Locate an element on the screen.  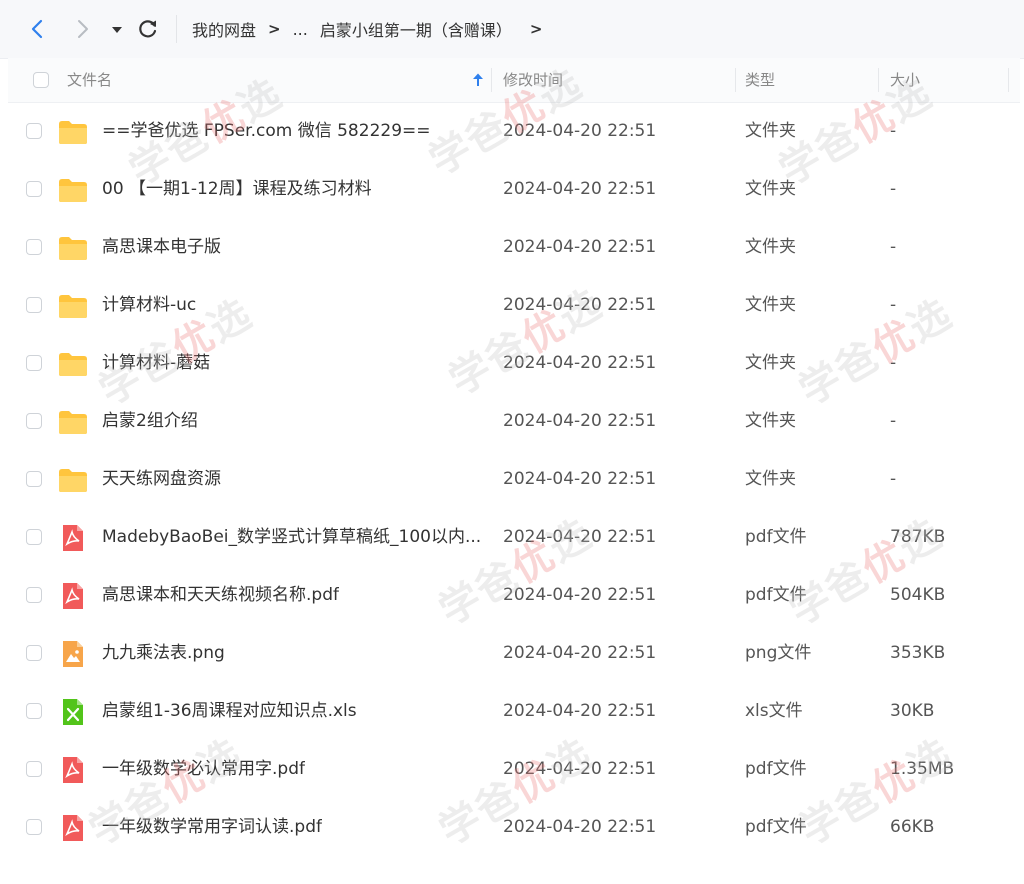
history-dropdown-button is located at coordinates (118, 29).